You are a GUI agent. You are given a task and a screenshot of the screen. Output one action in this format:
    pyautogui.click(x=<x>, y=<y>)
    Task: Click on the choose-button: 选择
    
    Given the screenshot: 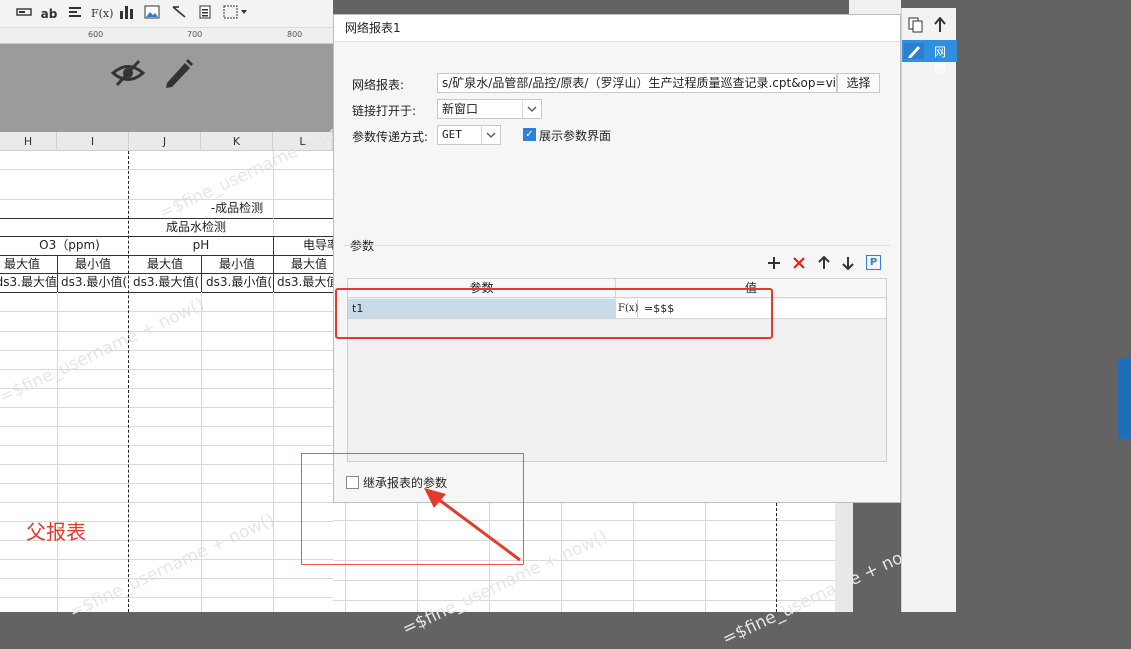 What is the action you would take?
    pyautogui.click(x=858, y=83)
    